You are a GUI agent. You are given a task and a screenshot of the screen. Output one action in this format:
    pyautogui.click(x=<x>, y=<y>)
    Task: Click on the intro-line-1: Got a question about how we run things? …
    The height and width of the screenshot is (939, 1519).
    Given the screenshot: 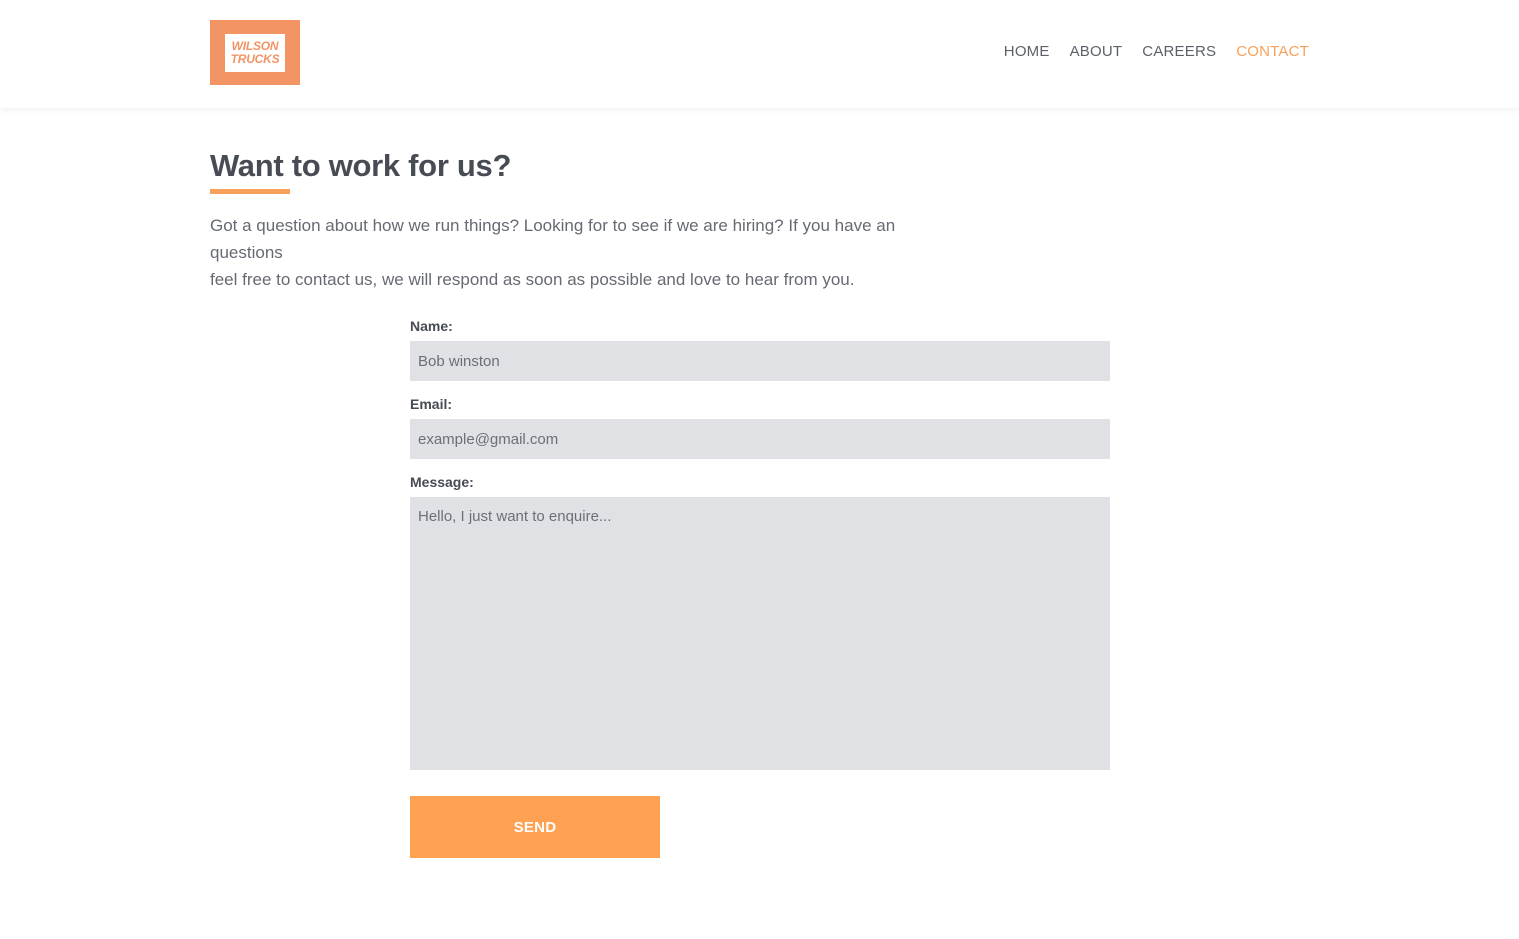 What is the action you would take?
    pyautogui.click(x=553, y=239)
    